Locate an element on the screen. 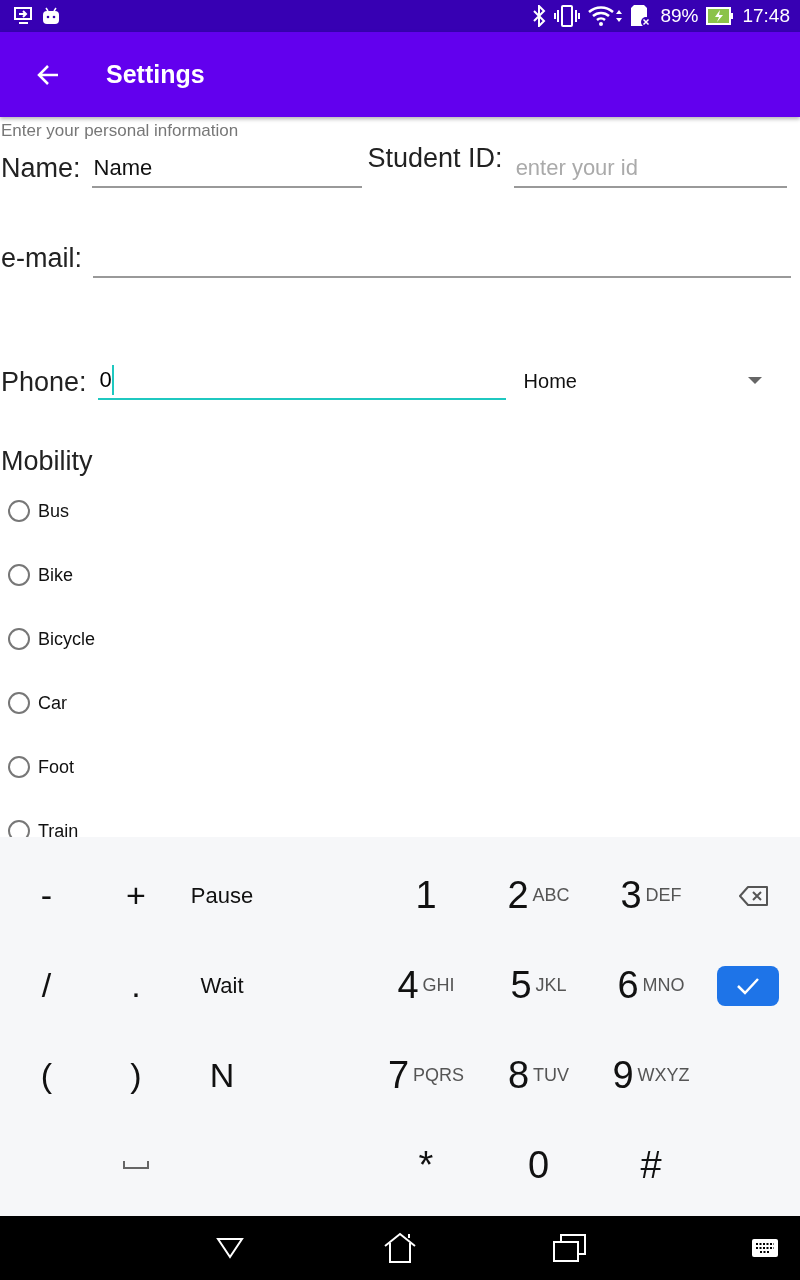  key: Pause is located at coordinates (222, 895).